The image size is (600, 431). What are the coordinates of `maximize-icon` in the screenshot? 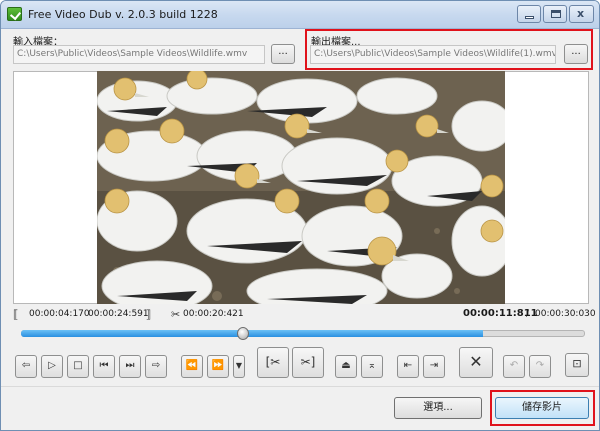 It's located at (556, 14).